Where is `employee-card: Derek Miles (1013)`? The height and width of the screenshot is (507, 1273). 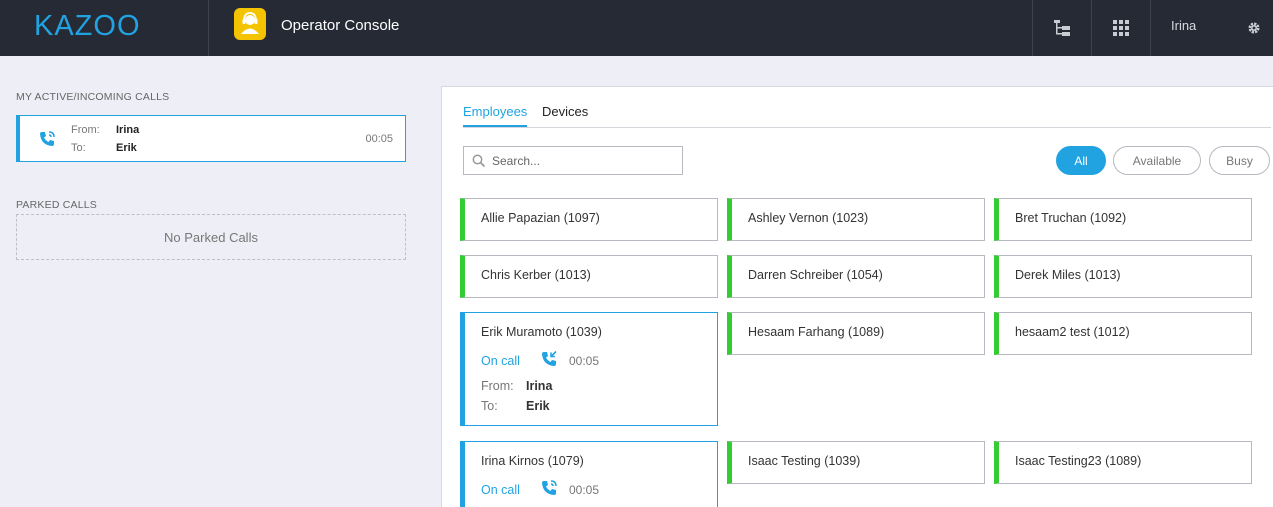
employee-card: Derek Miles (1013) is located at coordinates (1123, 276).